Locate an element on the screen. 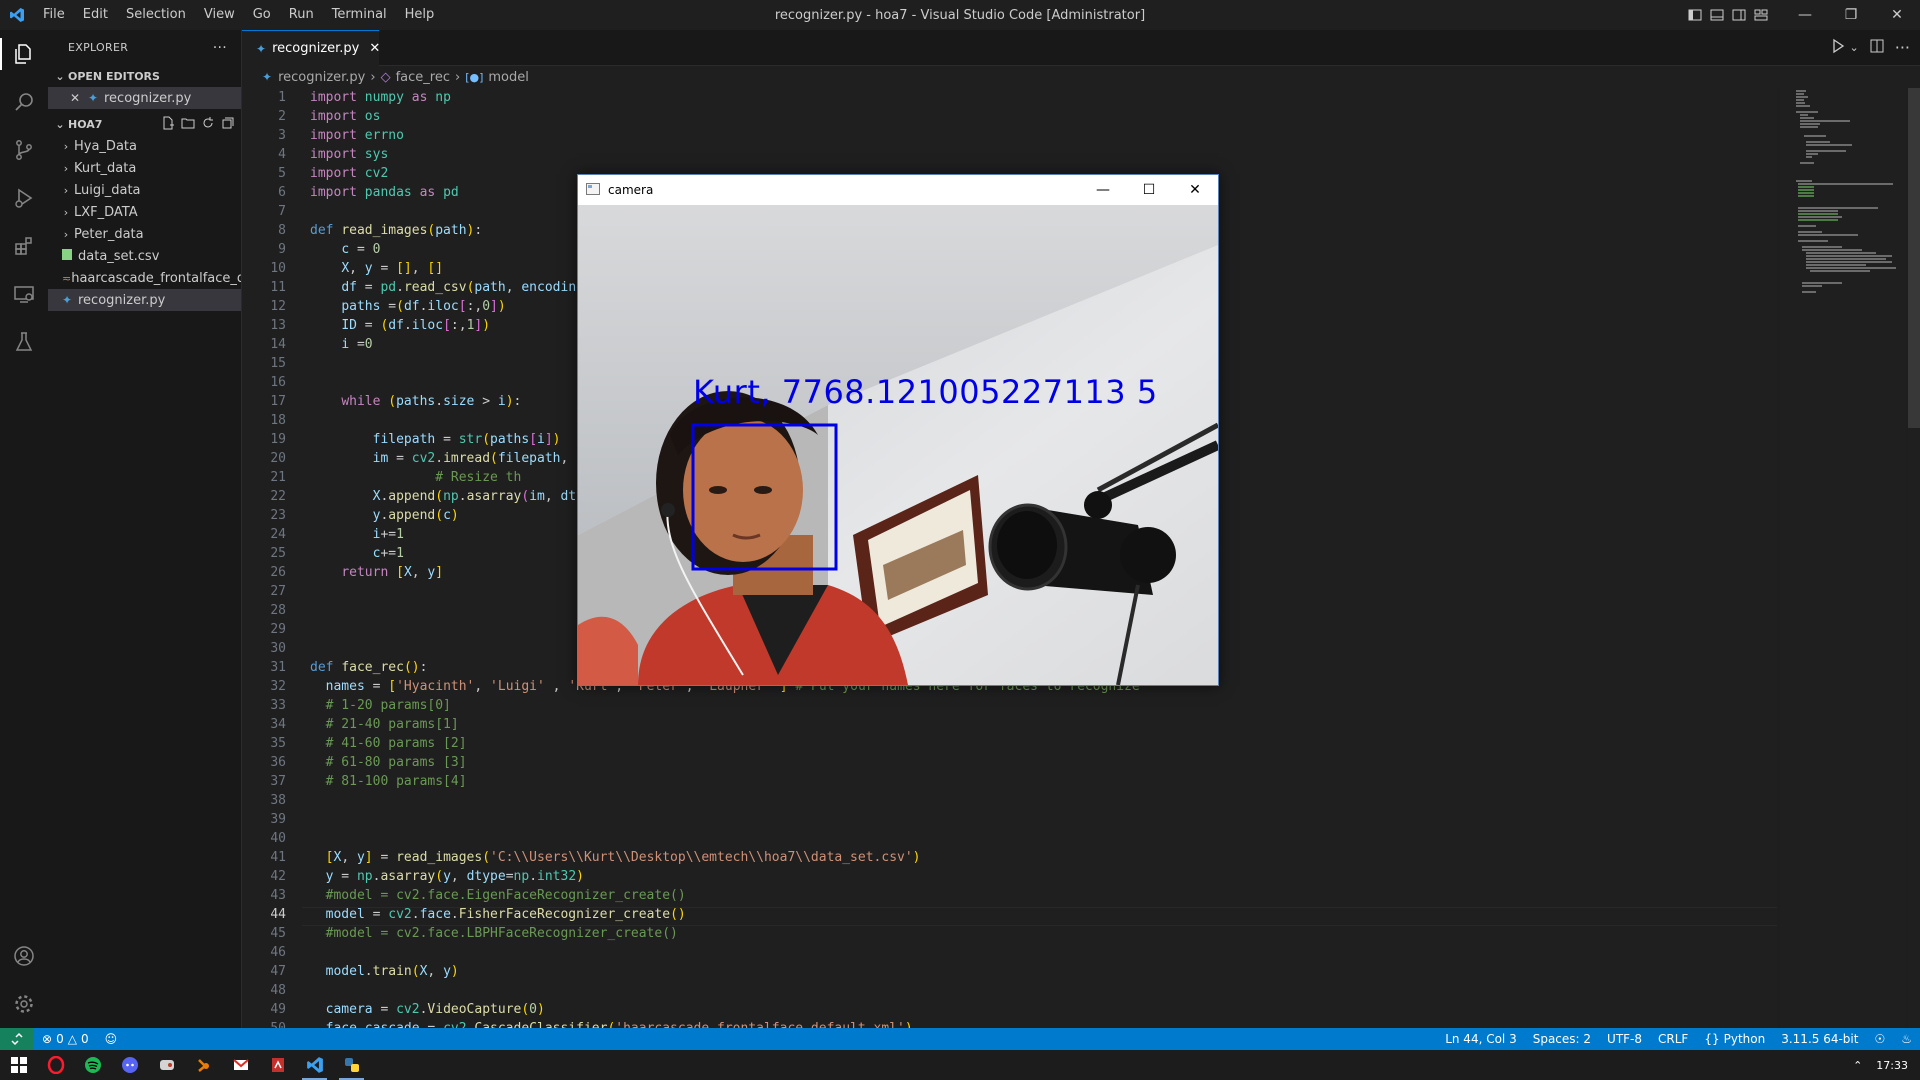  menu-selection: Selection is located at coordinates (156, 15).